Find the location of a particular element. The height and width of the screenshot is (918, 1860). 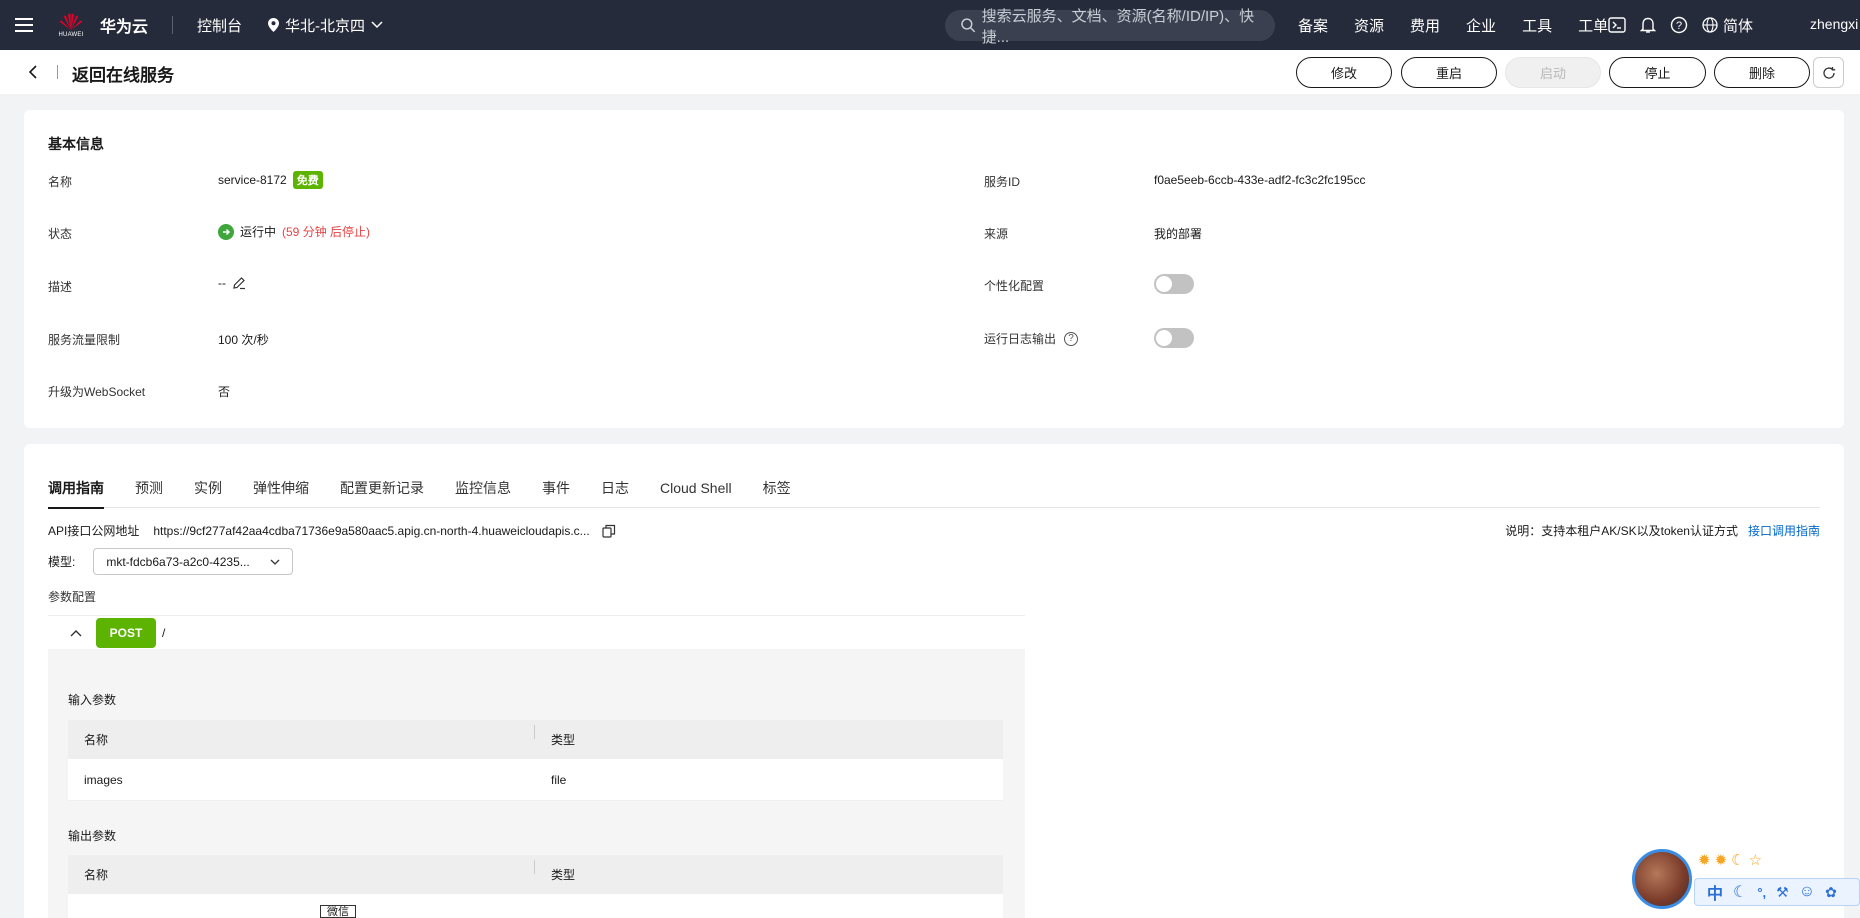

output-params-table: 名称 类型 is located at coordinates (535, 886).